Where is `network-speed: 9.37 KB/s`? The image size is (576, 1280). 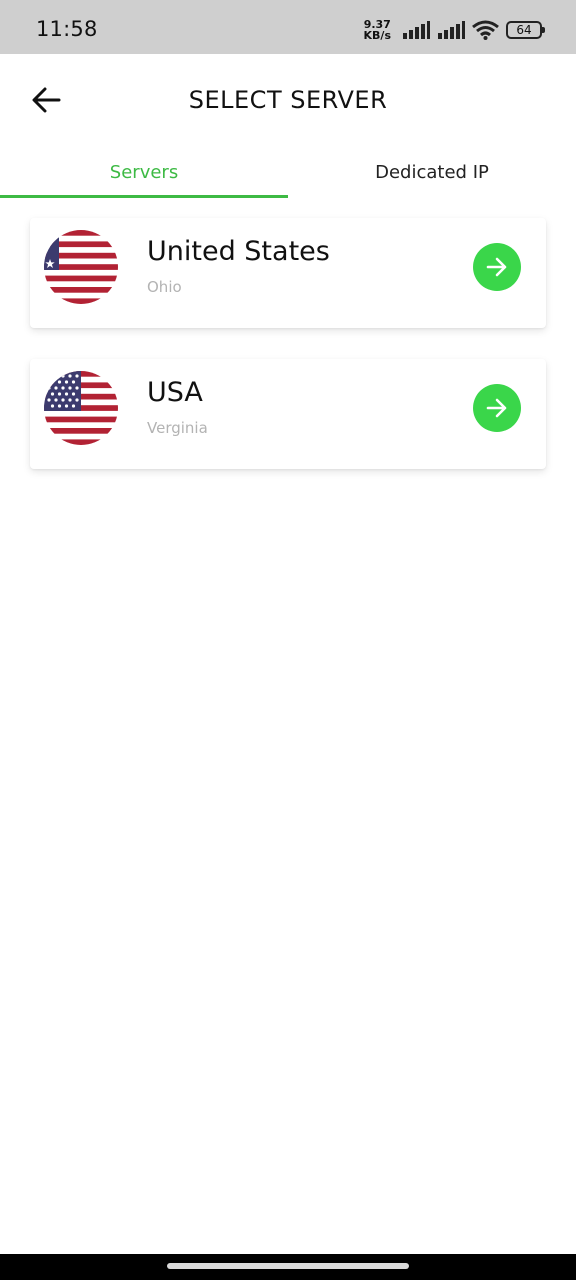 network-speed: 9.37 KB/s is located at coordinates (377, 30).